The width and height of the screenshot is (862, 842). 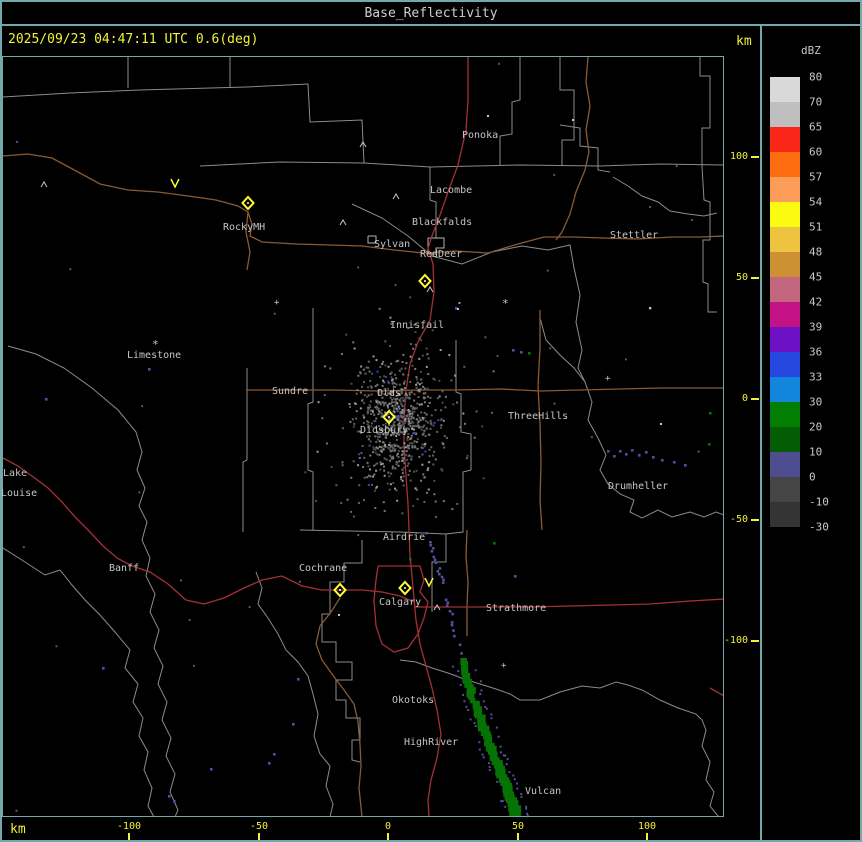 What do you see at coordinates (413, 700) in the screenshot?
I see `city-label-okotoks: Okotoks` at bounding box center [413, 700].